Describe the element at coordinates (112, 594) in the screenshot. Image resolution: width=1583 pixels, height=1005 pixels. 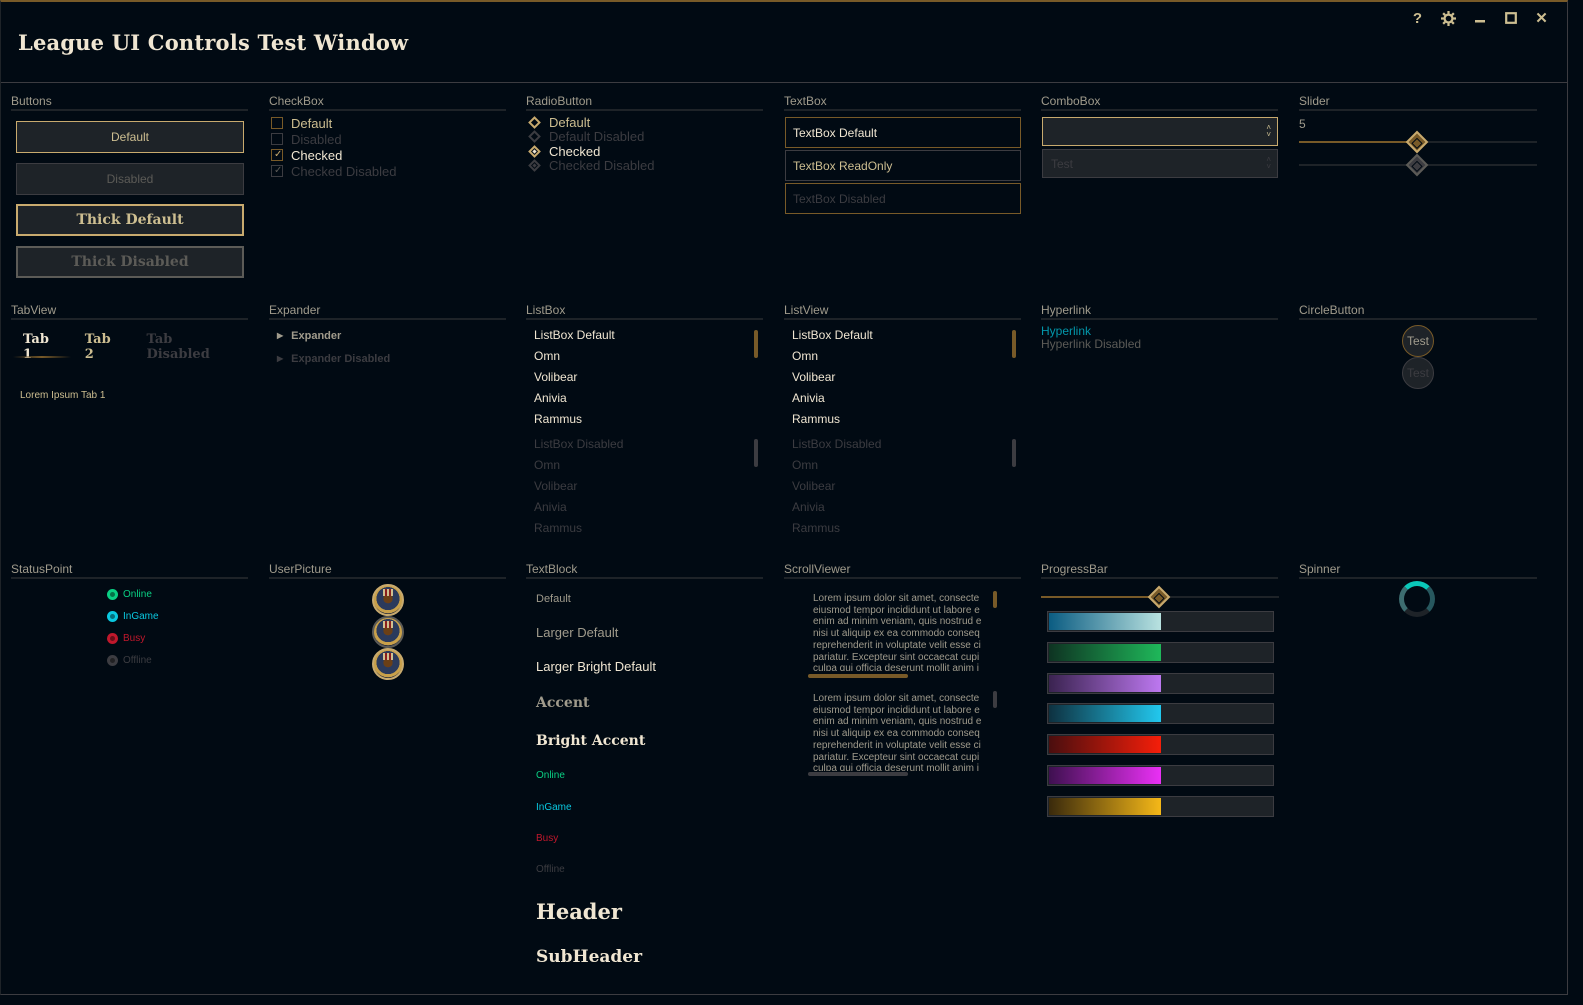
I see `status-dot-icon` at that location.